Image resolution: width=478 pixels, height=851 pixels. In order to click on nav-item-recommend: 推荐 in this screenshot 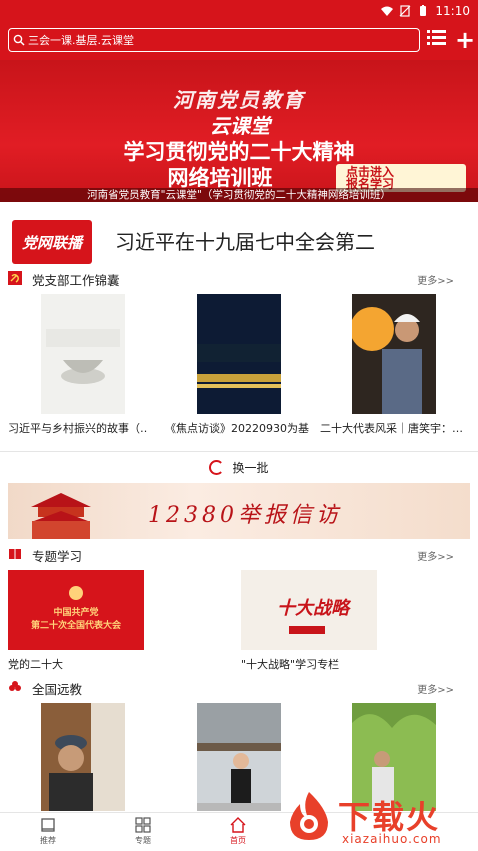, I will do `click(48, 831)`.